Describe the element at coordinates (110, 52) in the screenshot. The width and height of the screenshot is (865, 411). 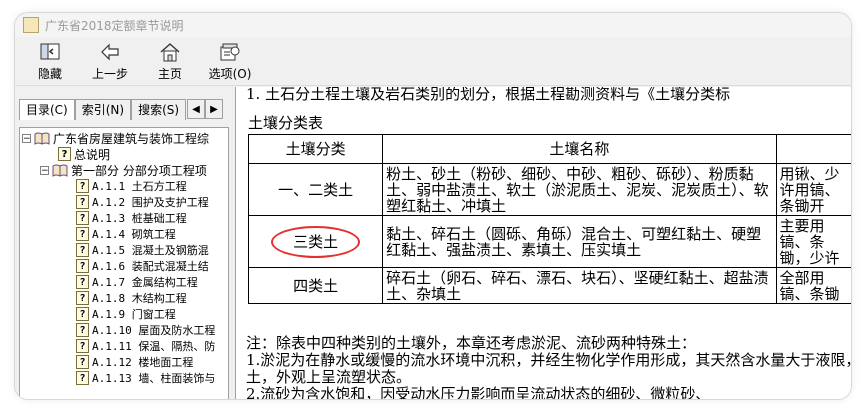
I see `back-arrow-icon` at that location.